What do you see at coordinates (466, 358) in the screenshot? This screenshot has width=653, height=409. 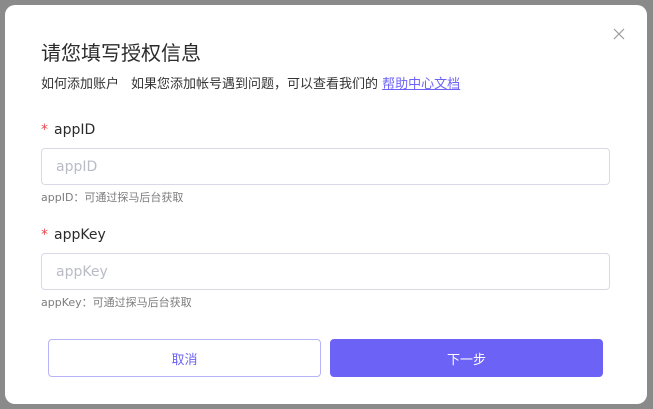 I see `next-button: 下一步` at bounding box center [466, 358].